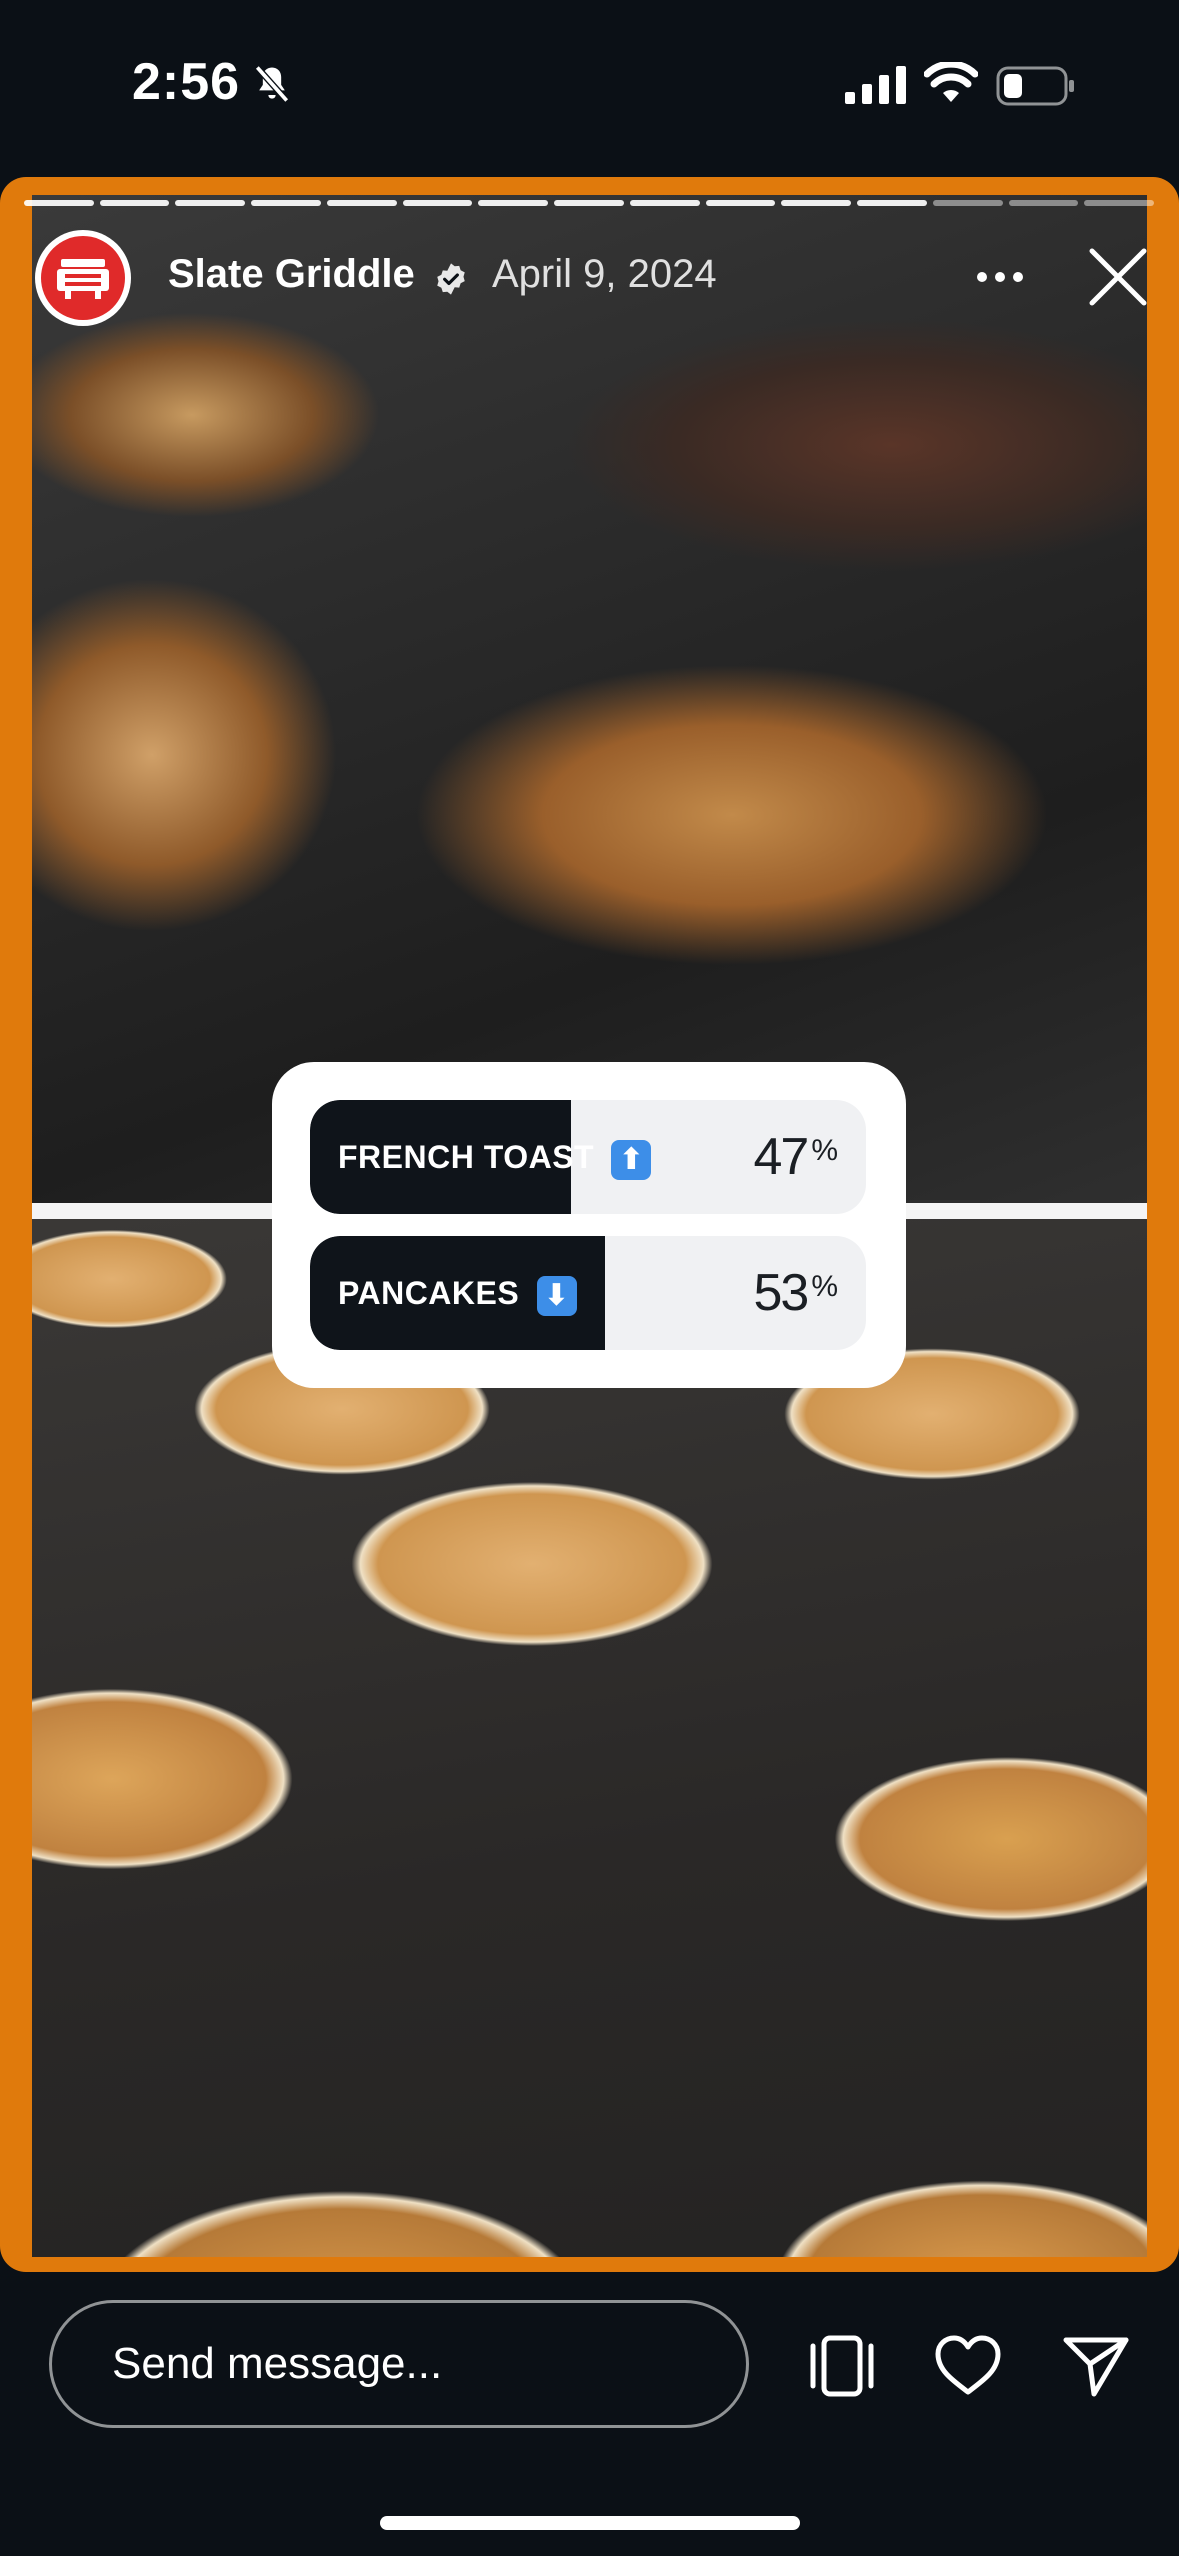  I want to click on griddle-logo-icon, so click(83, 279).